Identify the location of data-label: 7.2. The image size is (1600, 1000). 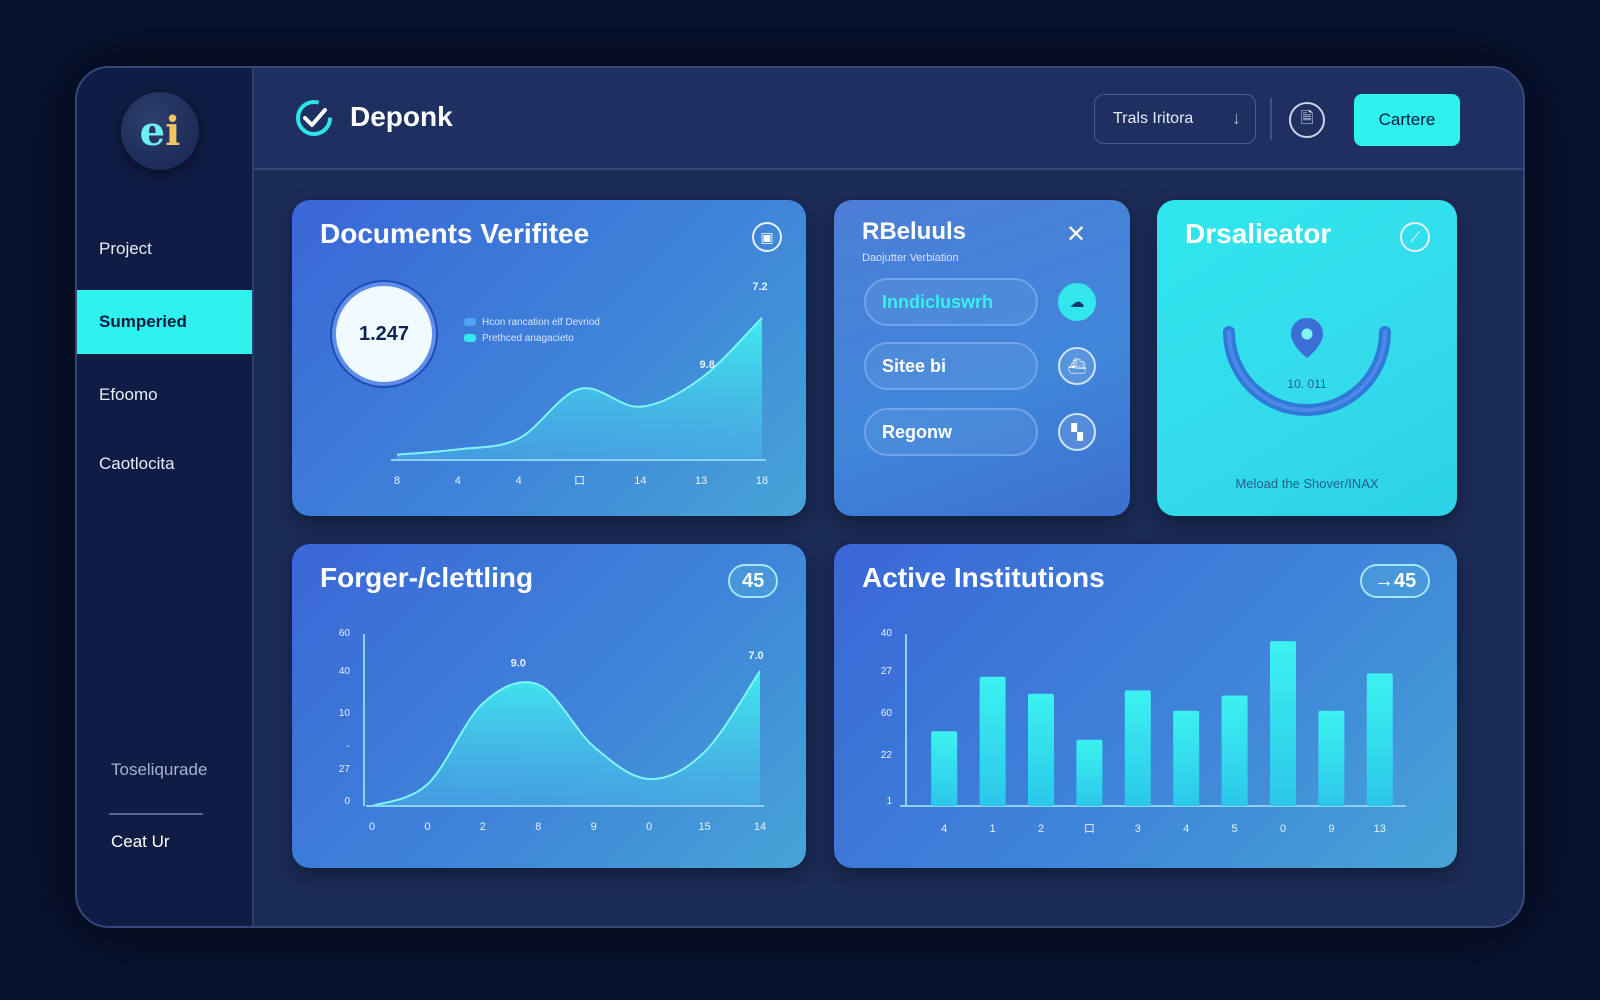
(759, 287).